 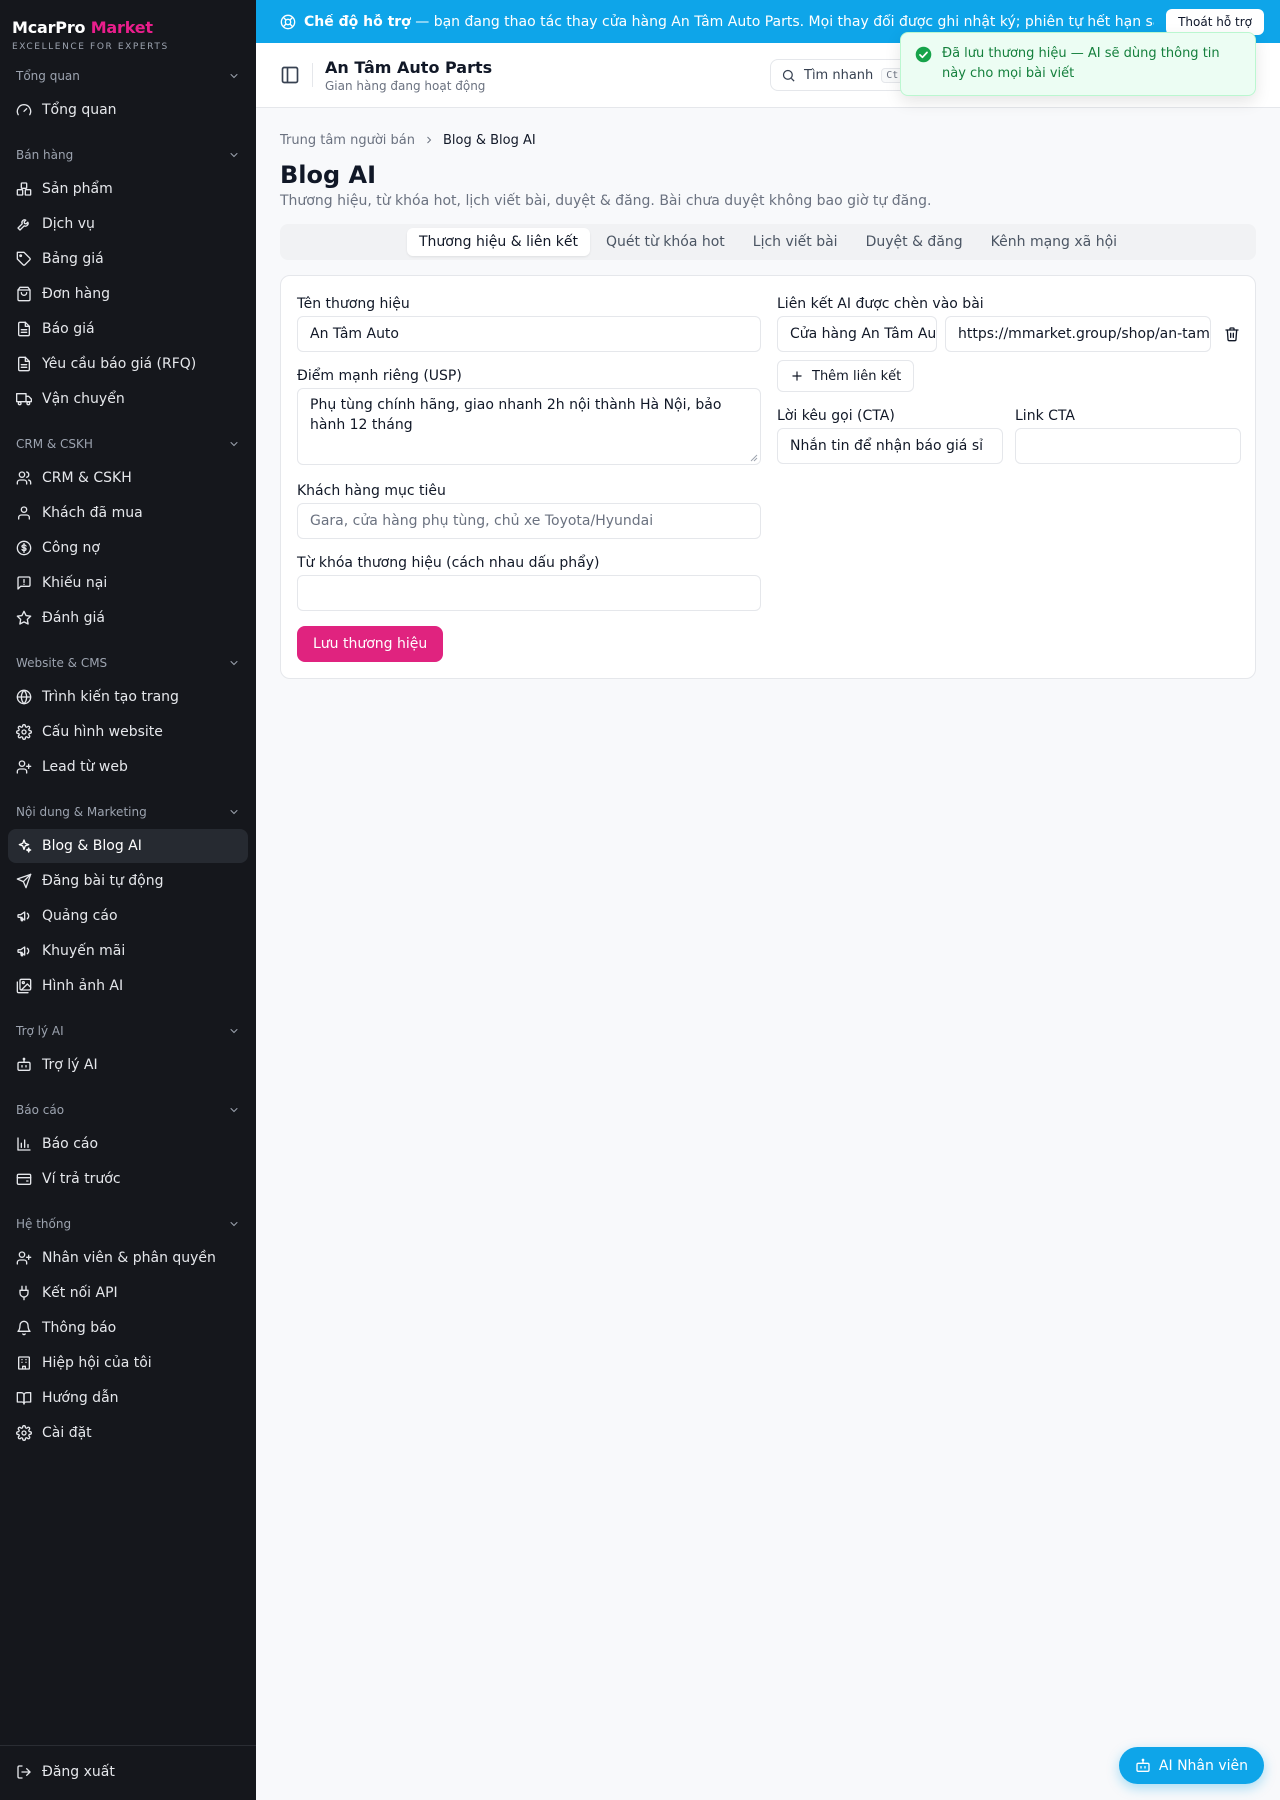 What do you see at coordinates (128, 1224) in the screenshot?
I see `sidebar-group-header: Hệ thống` at bounding box center [128, 1224].